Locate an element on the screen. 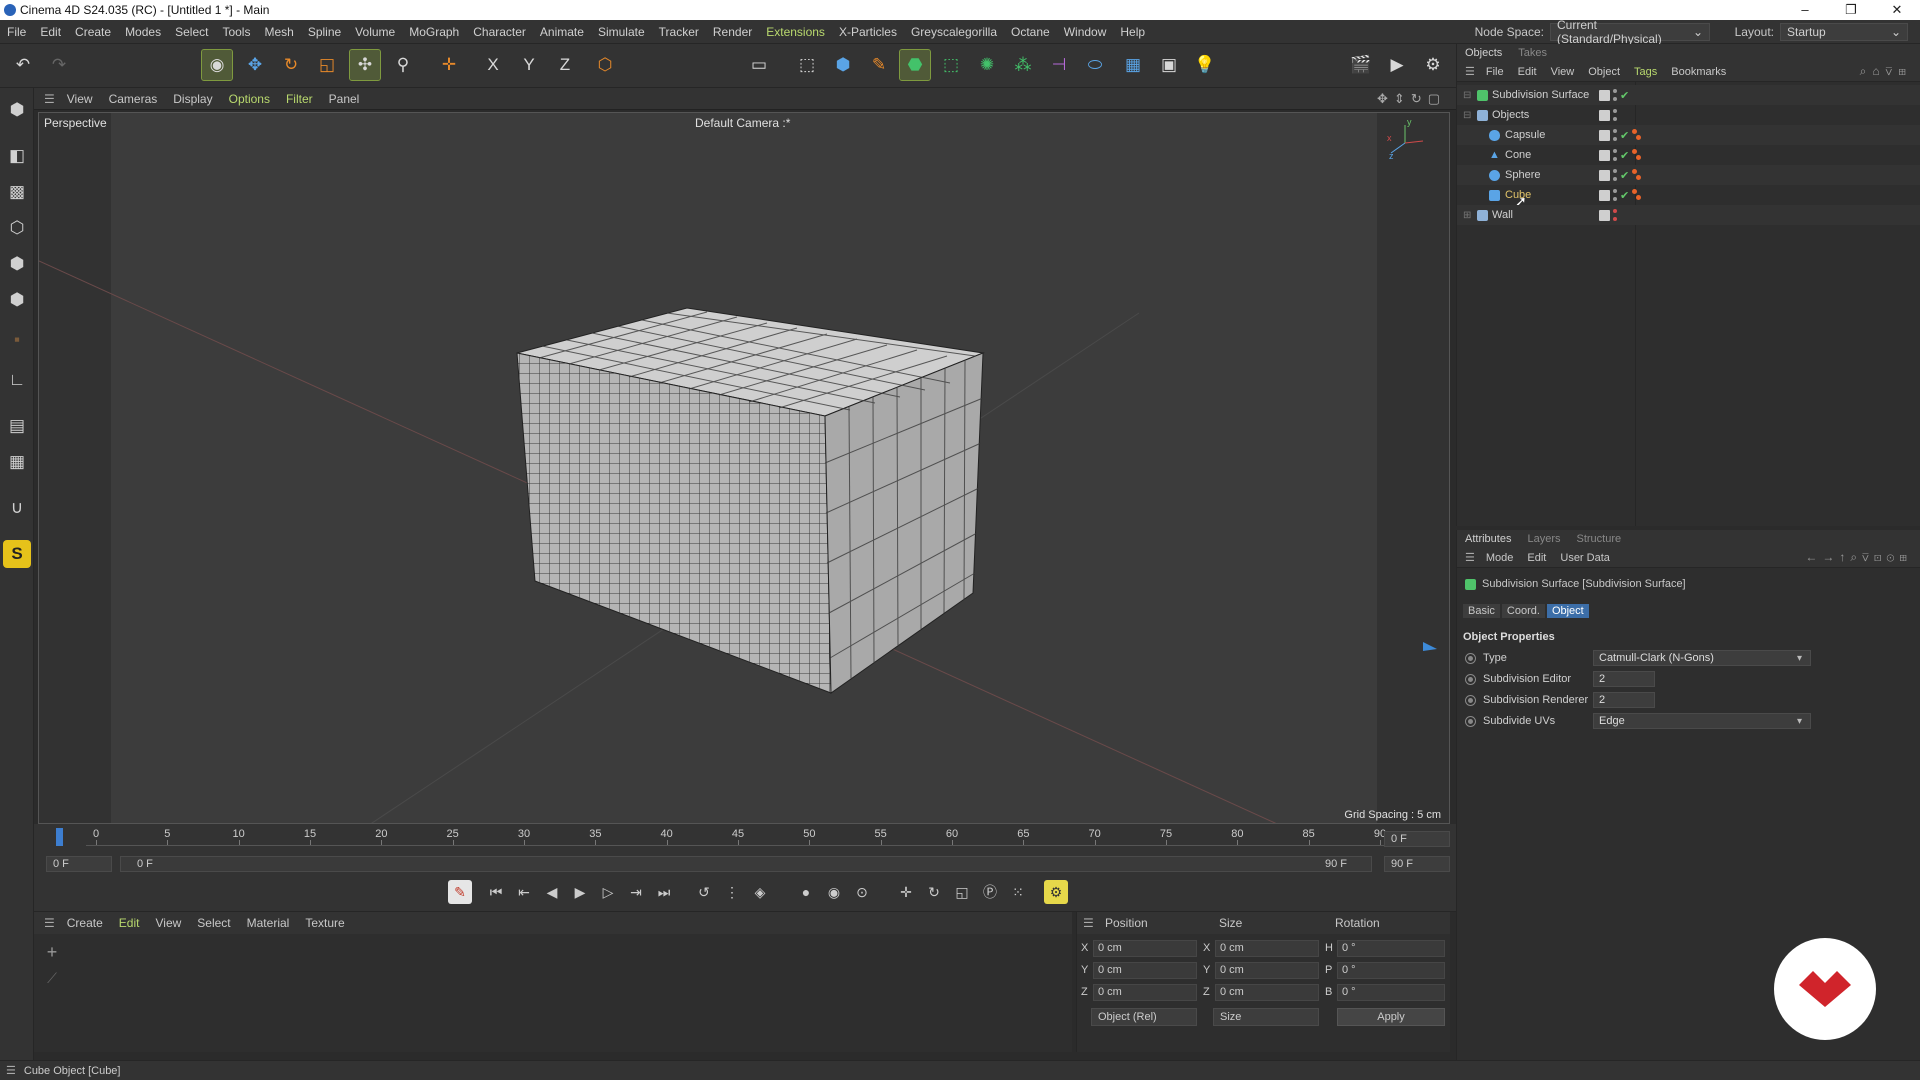 The height and width of the screenshot is (1080, 1920). mograph-cloner-icon: ✺ is located at coordinates (987, 65).